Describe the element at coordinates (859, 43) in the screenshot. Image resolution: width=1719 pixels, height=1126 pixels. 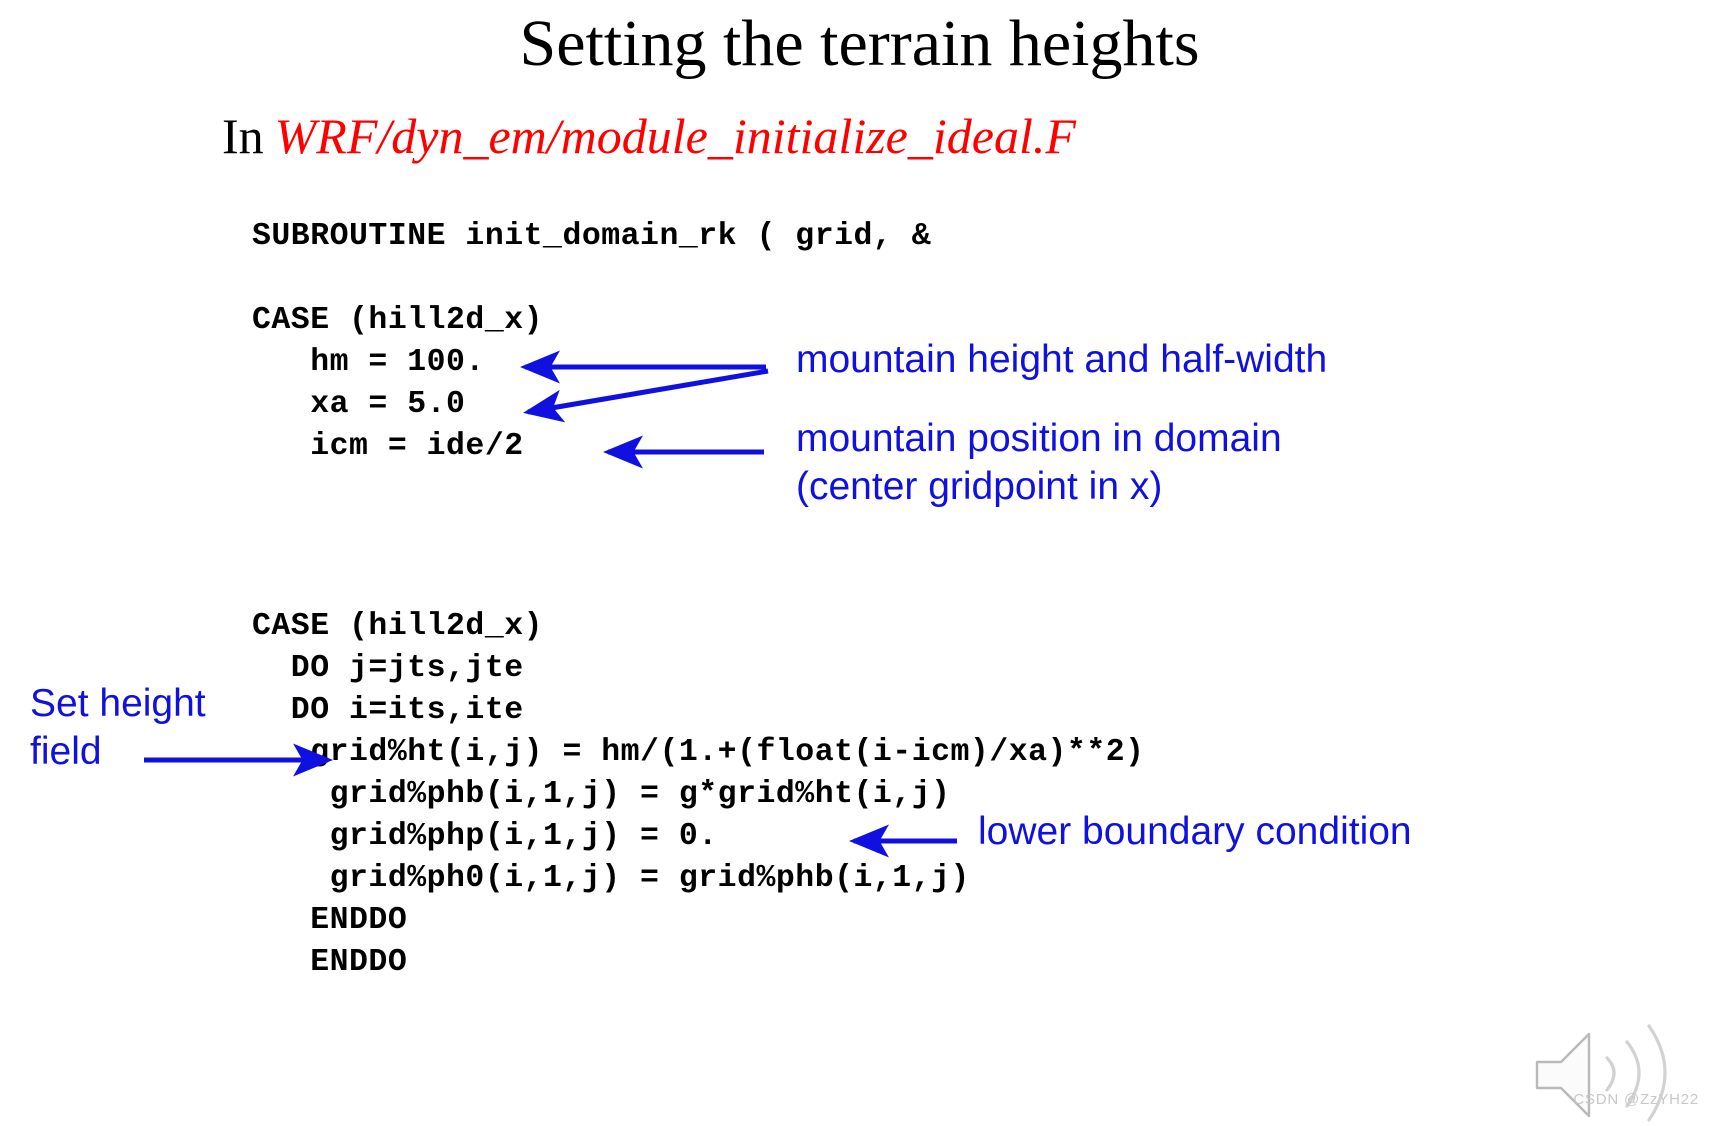
I see `page-title: Setting the terrain heights` at that location.